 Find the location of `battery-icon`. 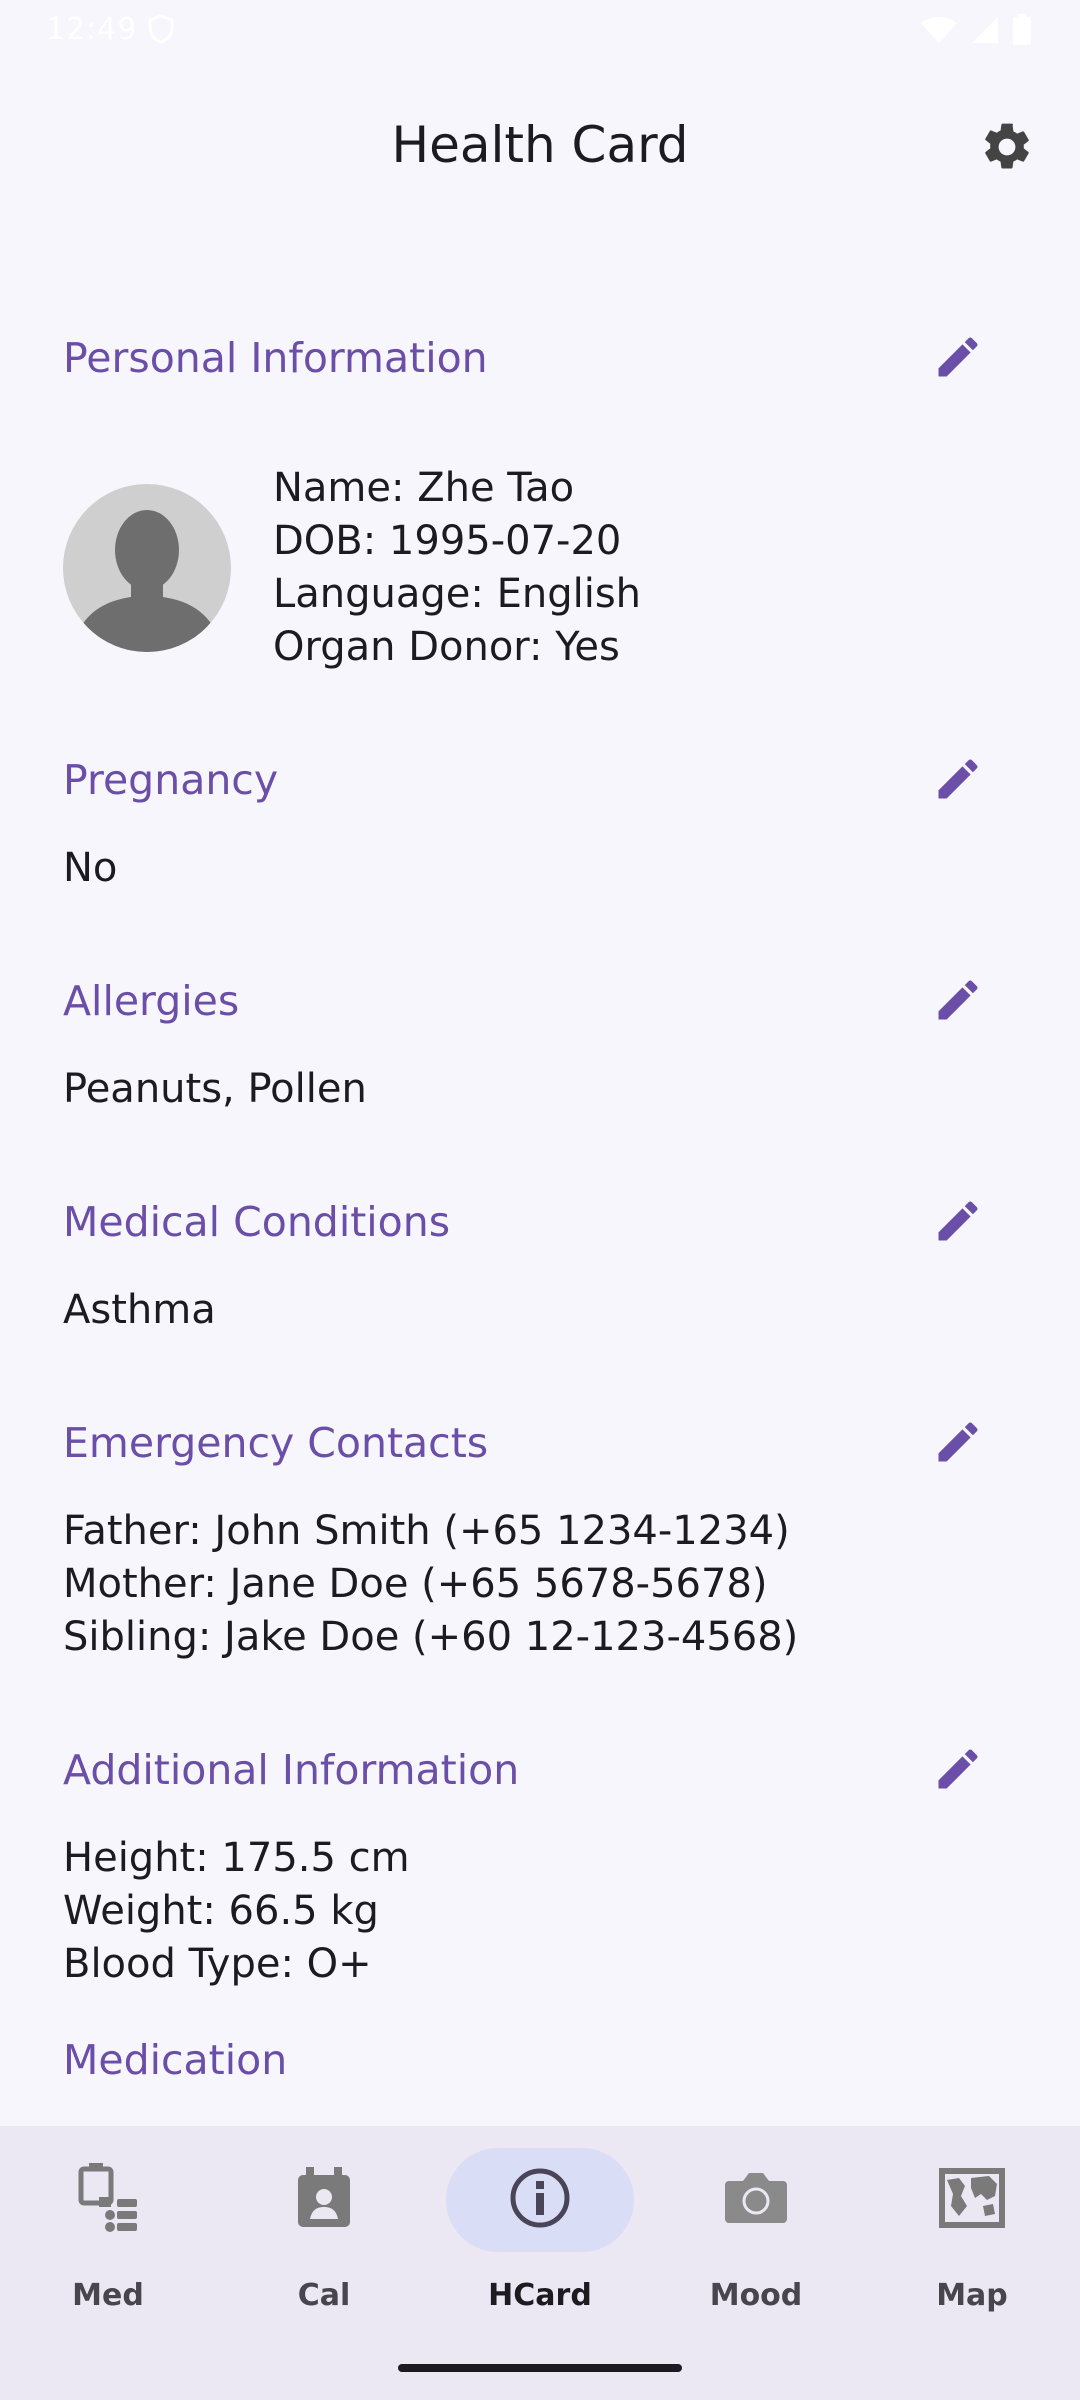

battery-icon is located at coordinates (1022, 34).